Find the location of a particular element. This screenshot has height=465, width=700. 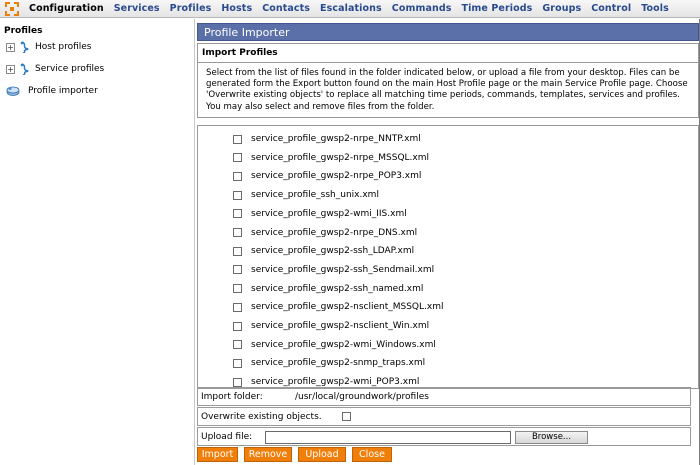

menu-profiles: Profiles is located at coordinates (191, 8).